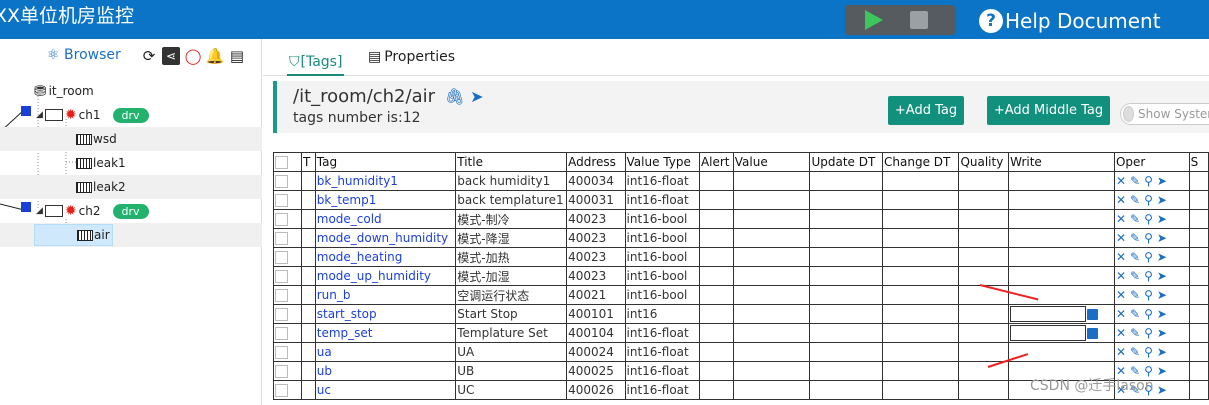 Image resolution: width=1209 pixels, height=405 pixels. What do you see at coordinates (1048, 314) in the screenshot?
I see `write-input` at bounding box center [1048, 314].